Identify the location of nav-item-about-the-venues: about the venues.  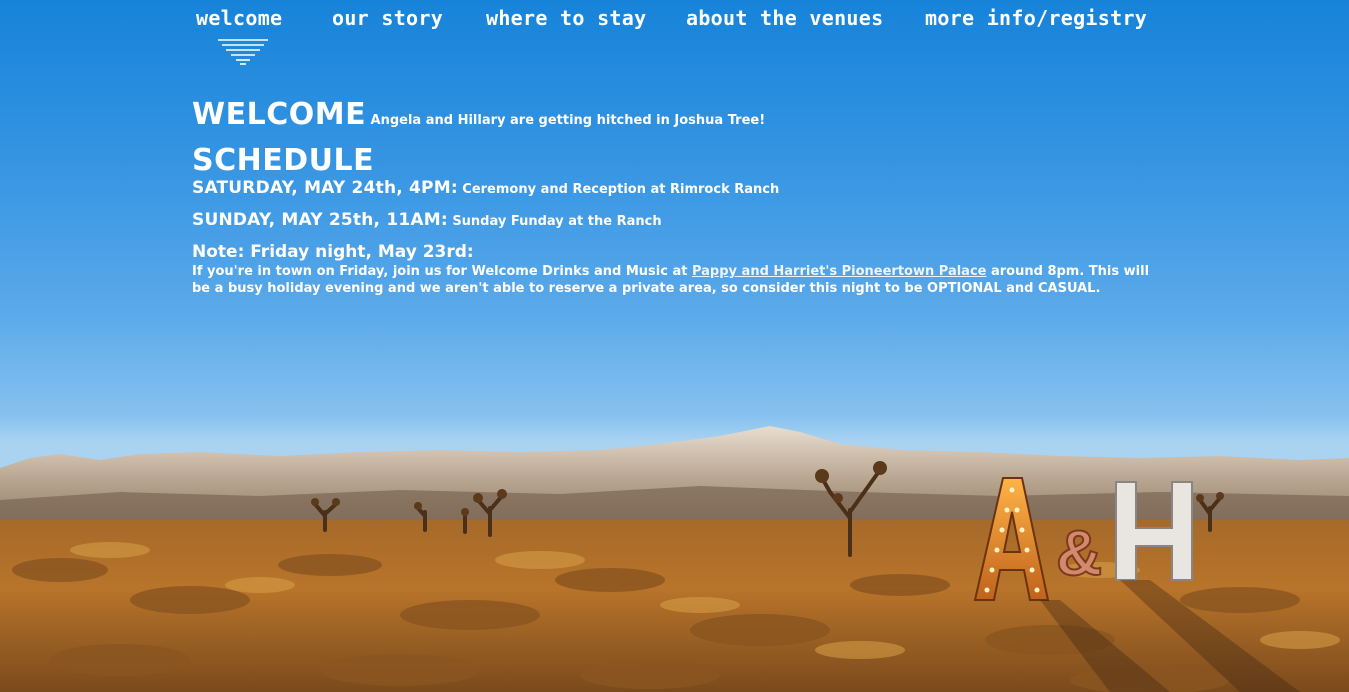
(784, 18).